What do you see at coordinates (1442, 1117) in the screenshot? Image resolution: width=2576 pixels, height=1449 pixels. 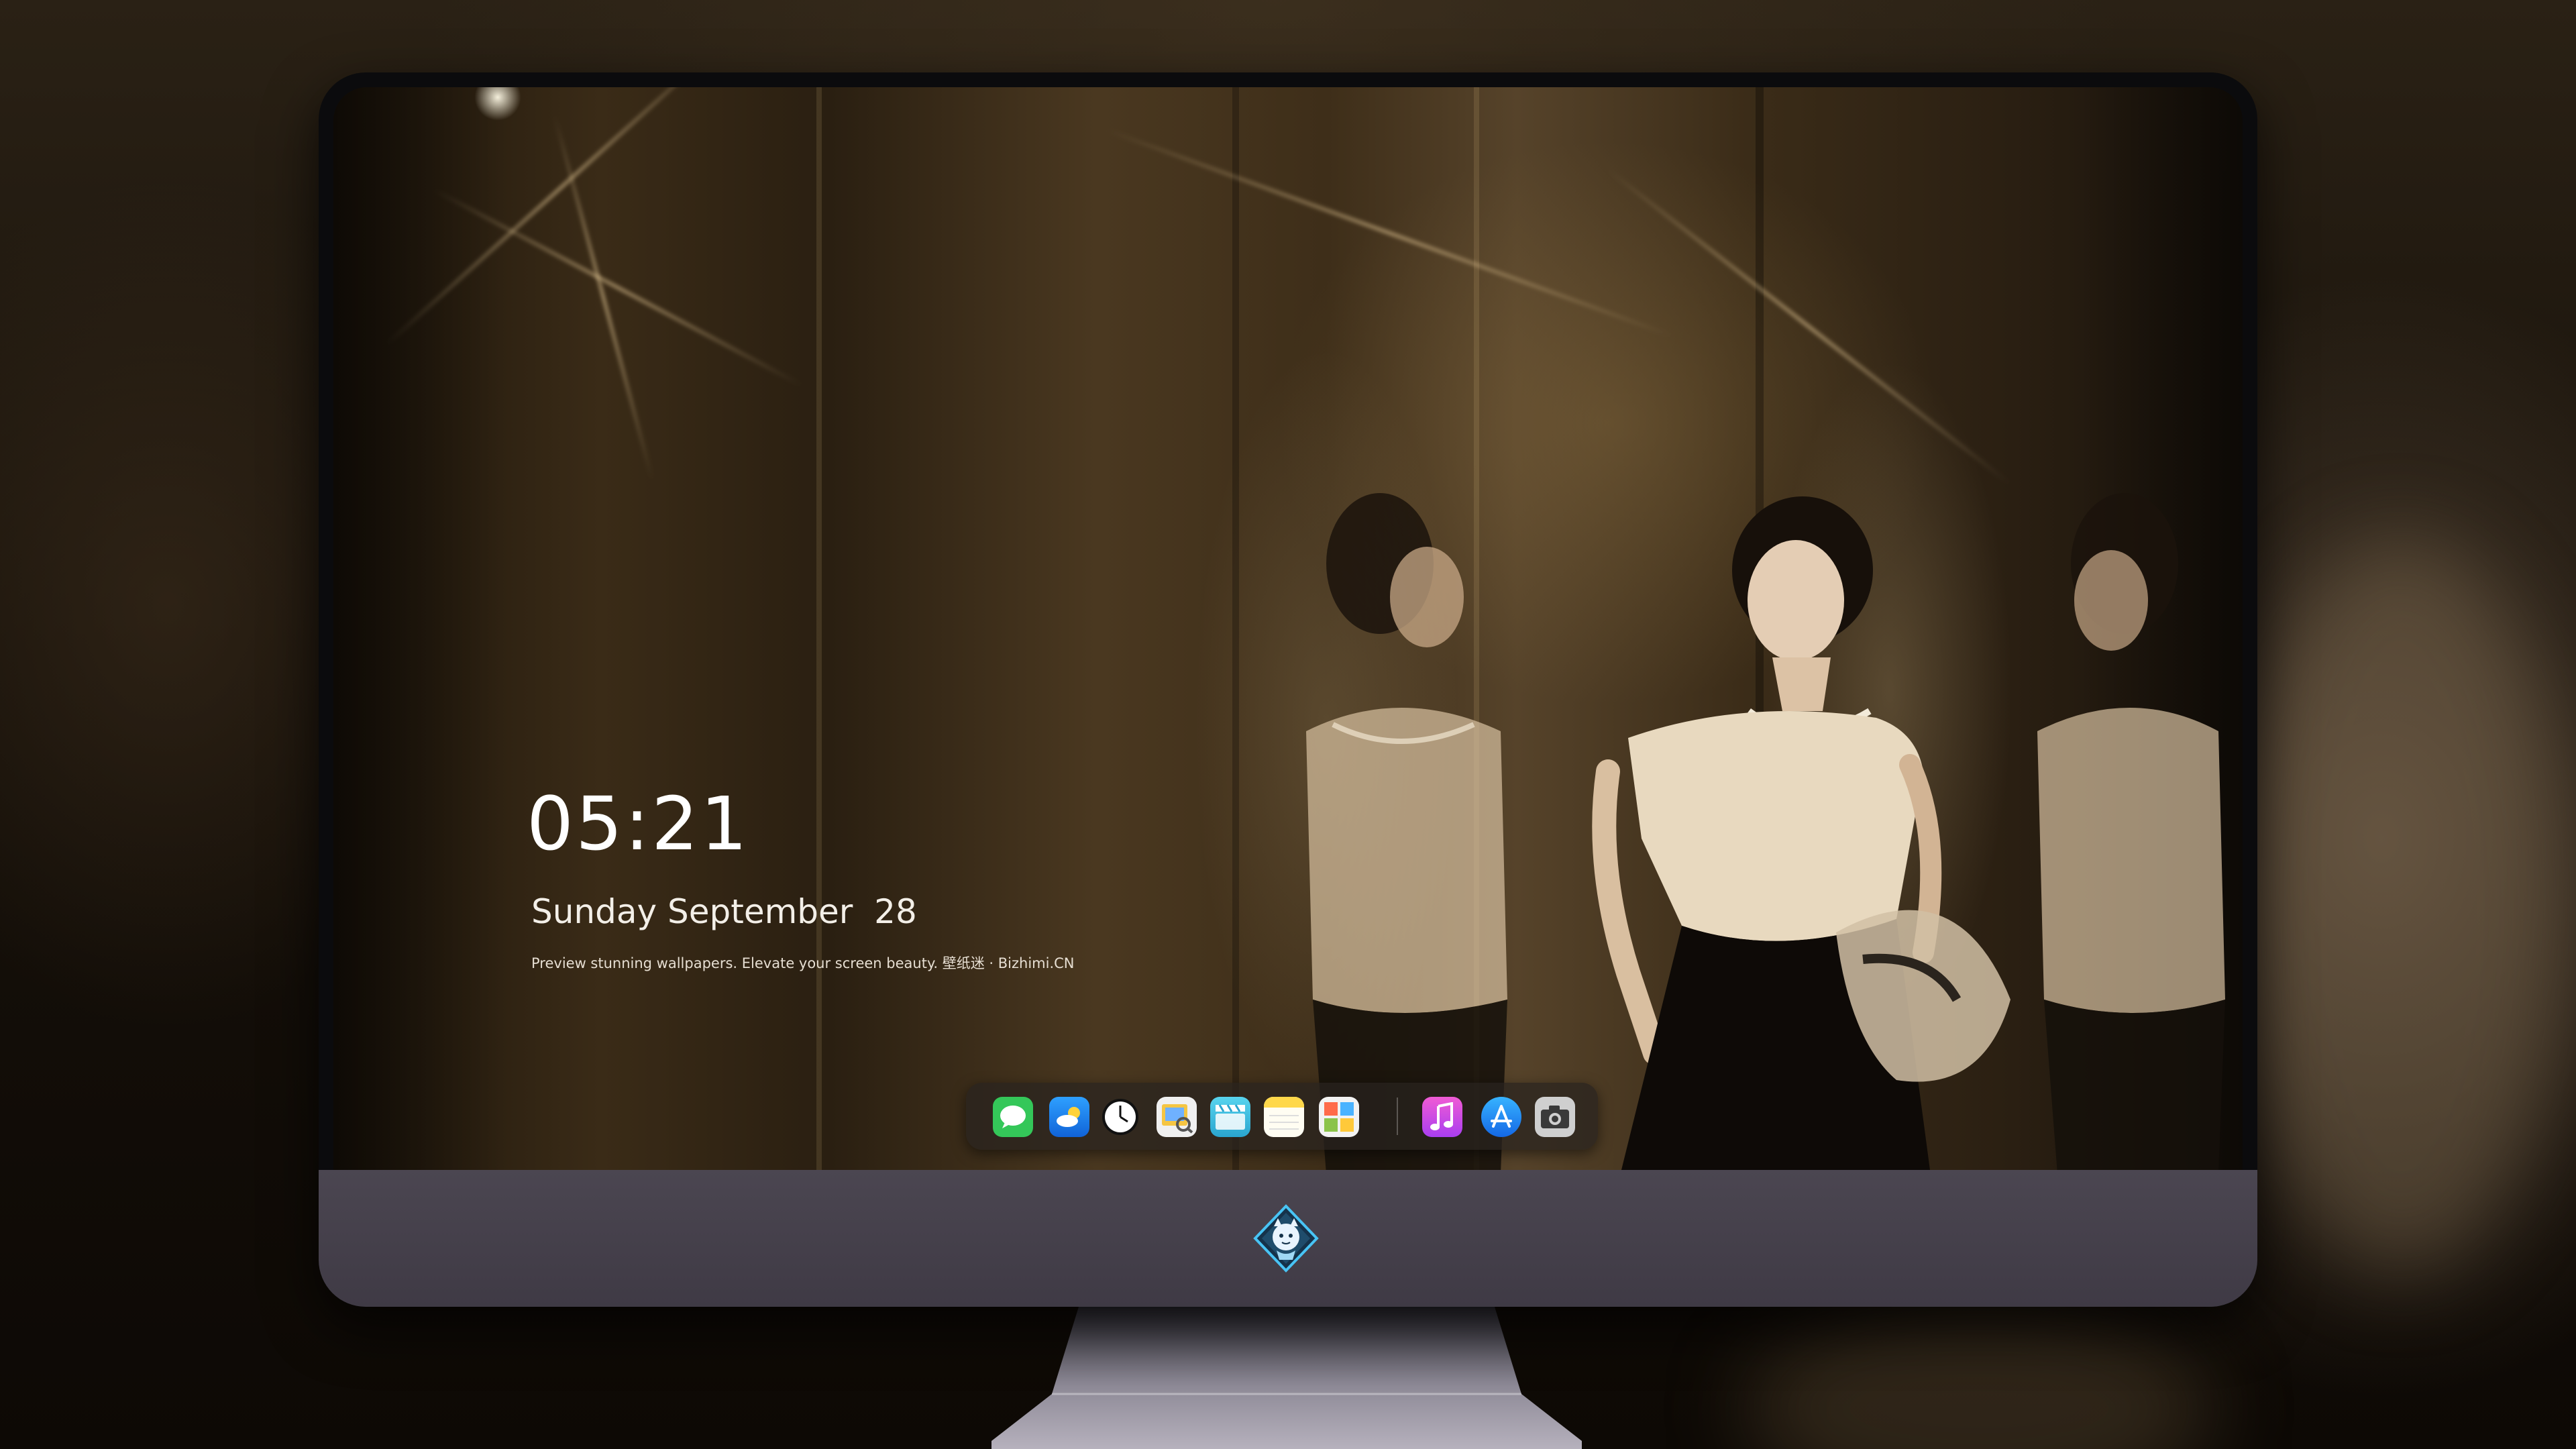 I see `music-icon` at bounding box center [1442, 1117].